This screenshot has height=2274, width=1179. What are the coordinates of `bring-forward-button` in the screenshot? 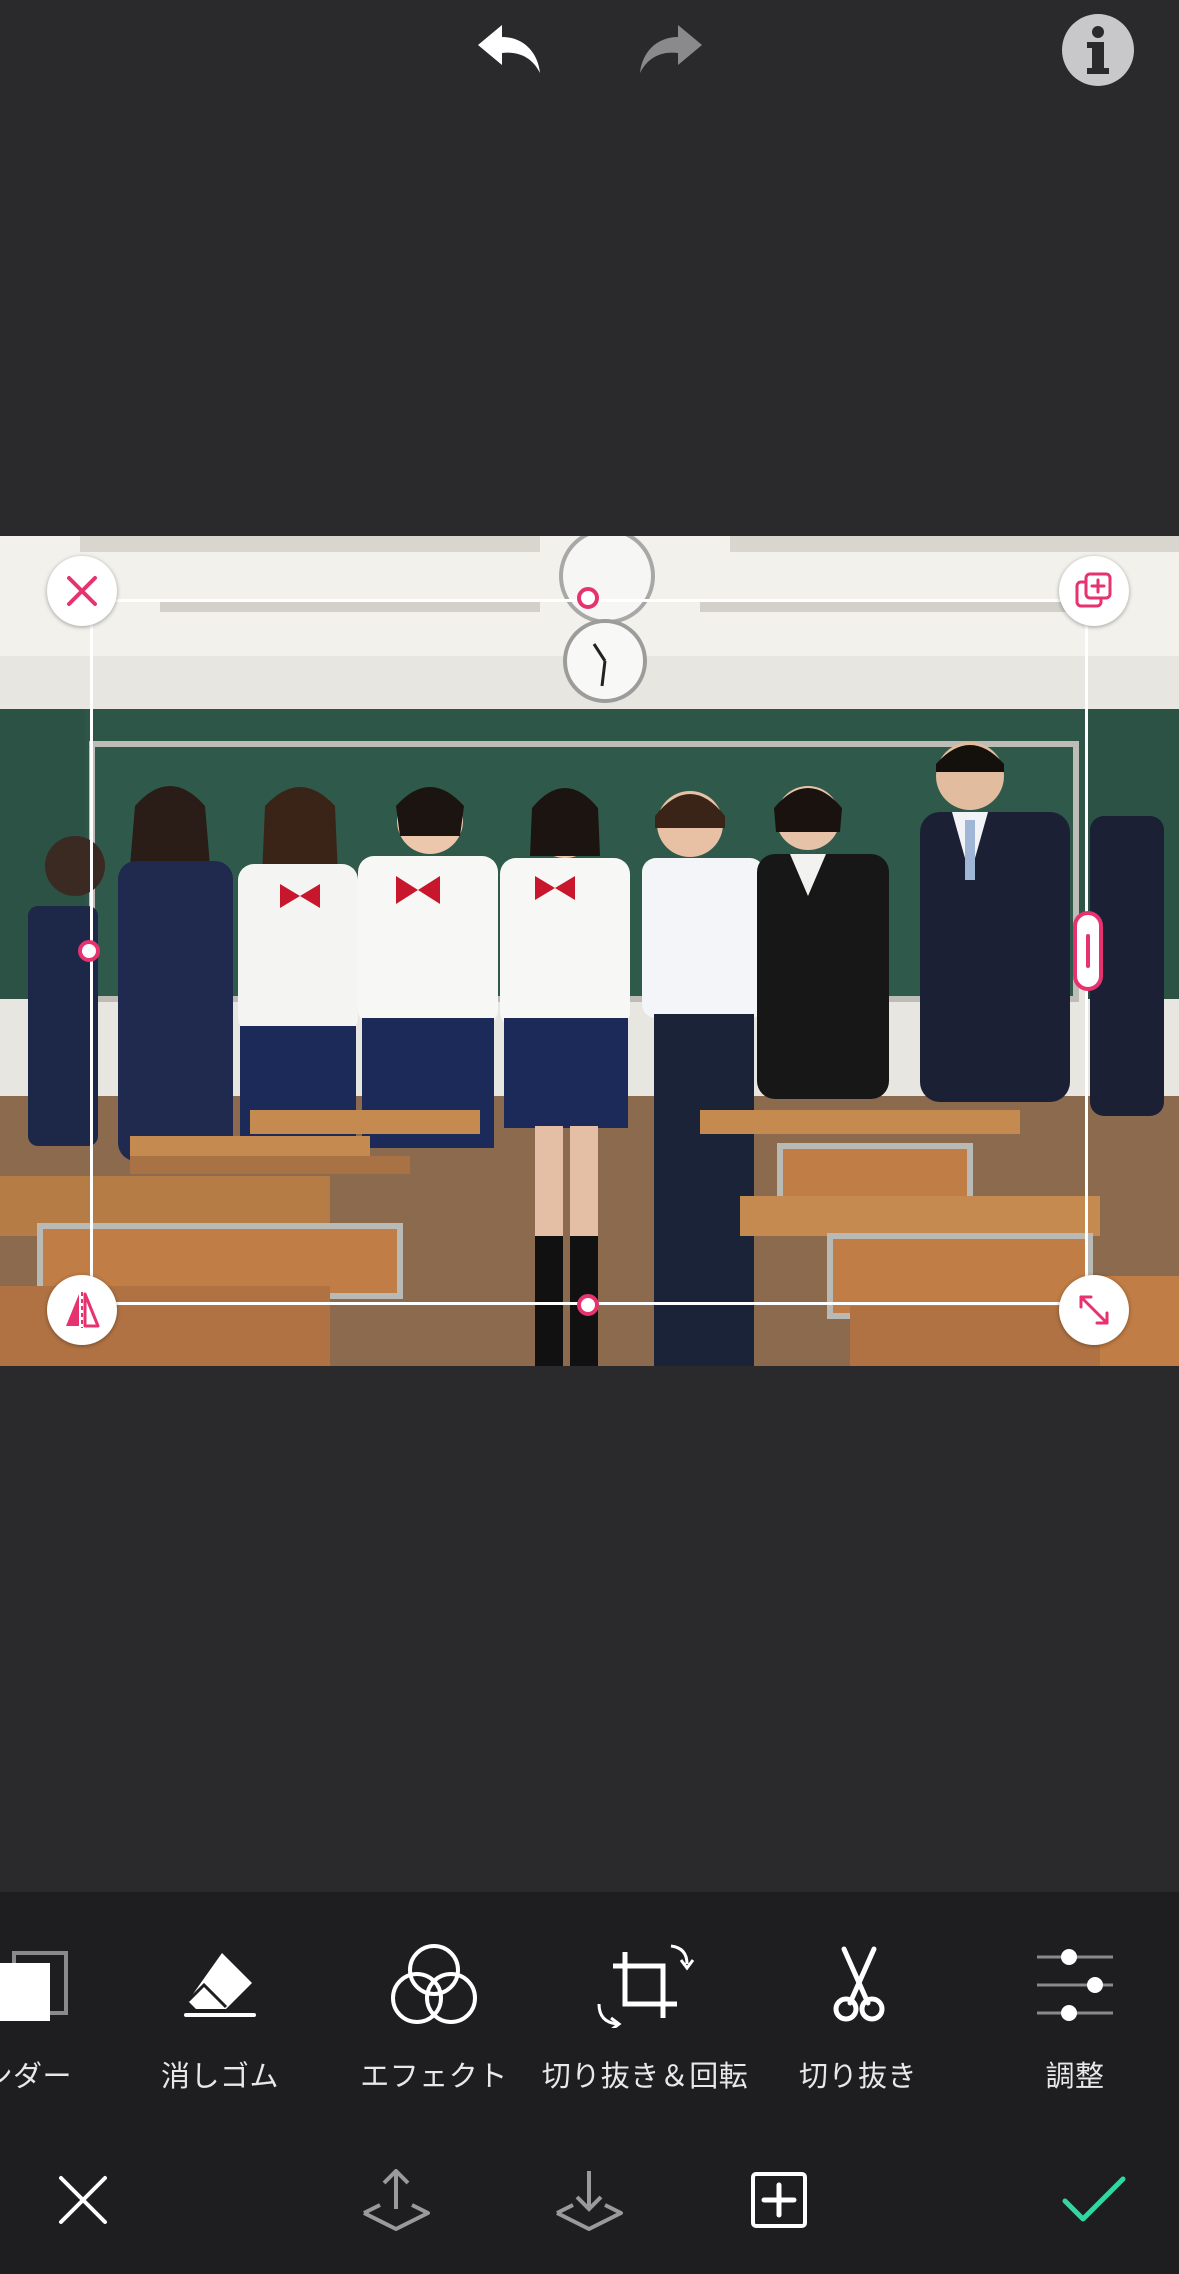 It's located at (396, 2200).